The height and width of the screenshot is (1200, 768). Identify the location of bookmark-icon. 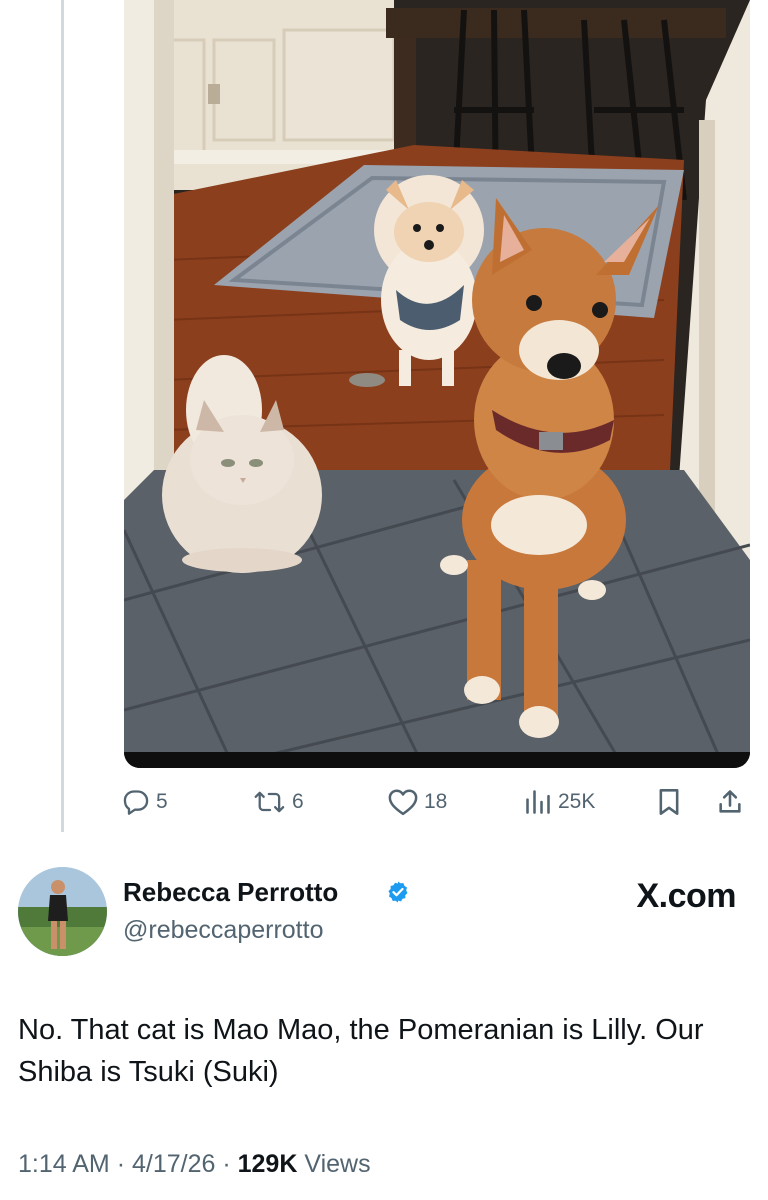
(669, 802).